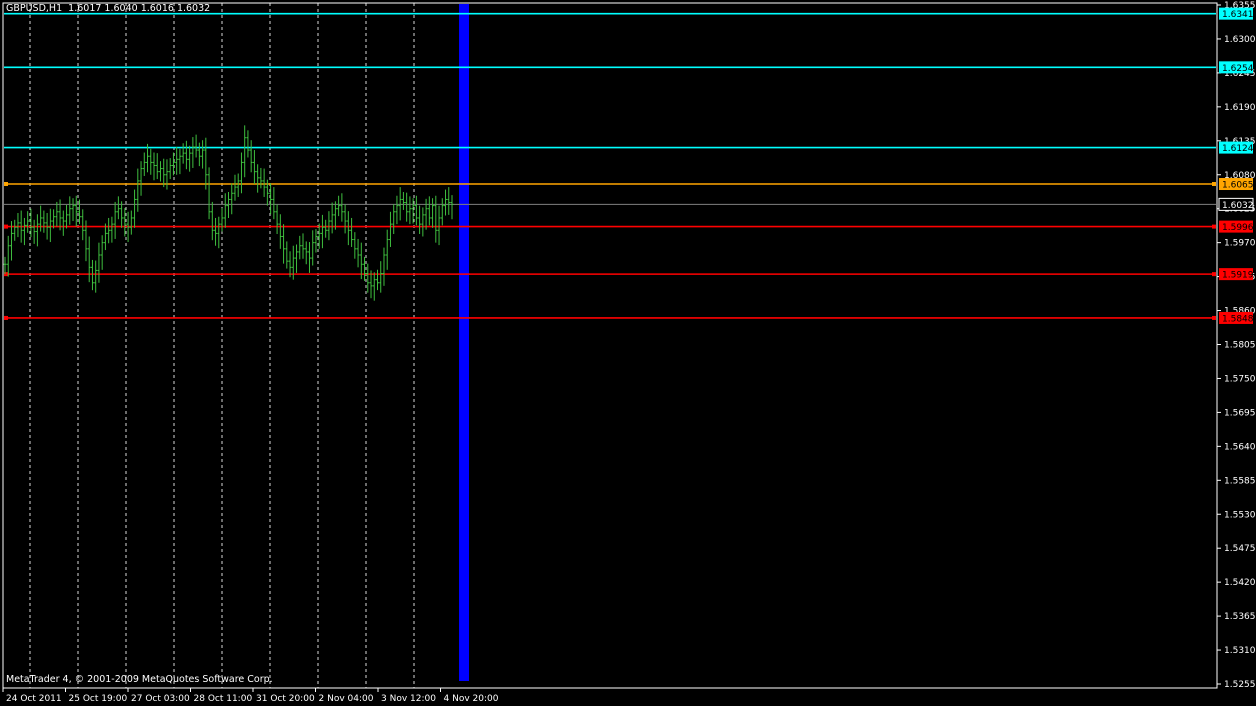 The image size is (1256, 706). I want to click on x-tick-label-7: 4 Nov 20:00, so click(471, 699).